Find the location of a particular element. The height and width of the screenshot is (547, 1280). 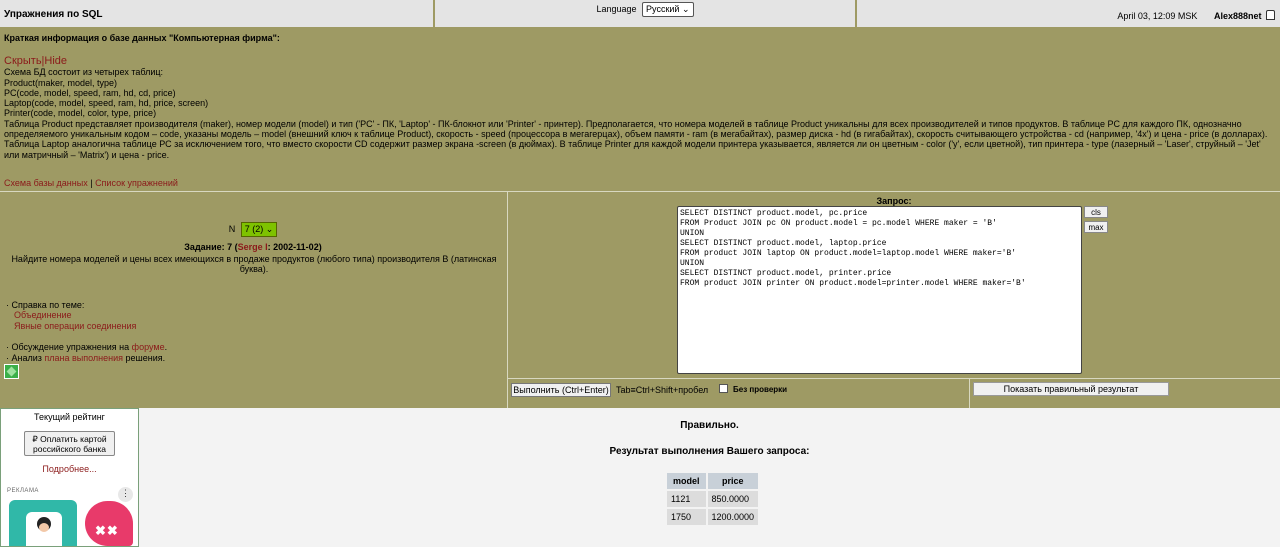

user-icon is located at coordinates (1270, 15).